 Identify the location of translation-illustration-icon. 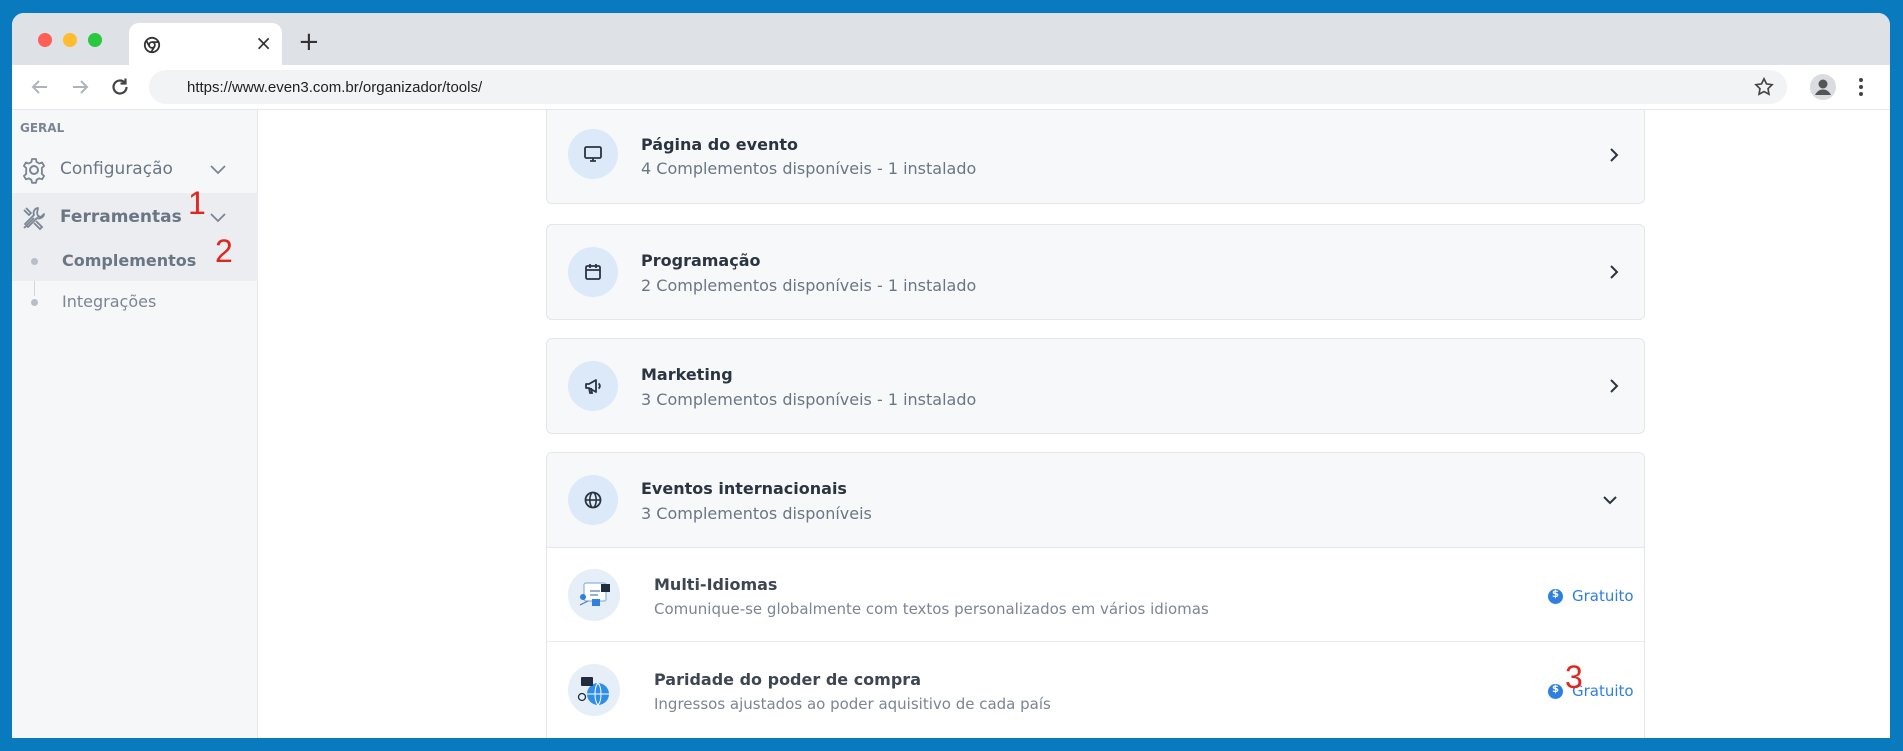
(594, 594).